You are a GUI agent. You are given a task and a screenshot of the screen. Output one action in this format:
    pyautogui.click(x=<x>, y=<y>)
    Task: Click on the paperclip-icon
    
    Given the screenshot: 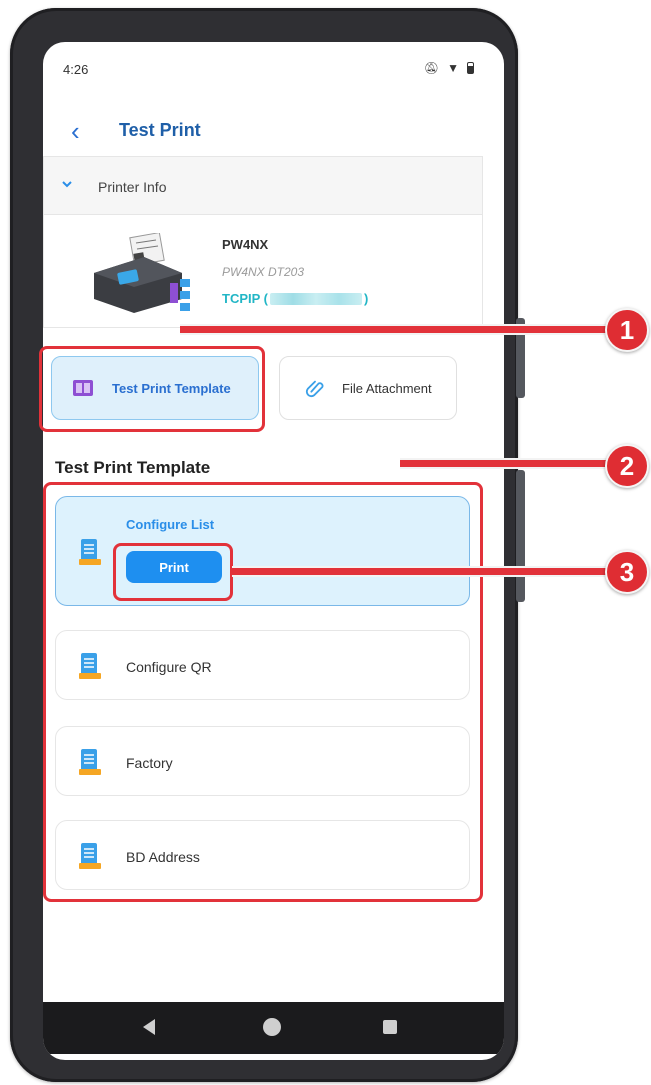 What is the action you would take?
    pyautogui.click(x=314, y=389)
    